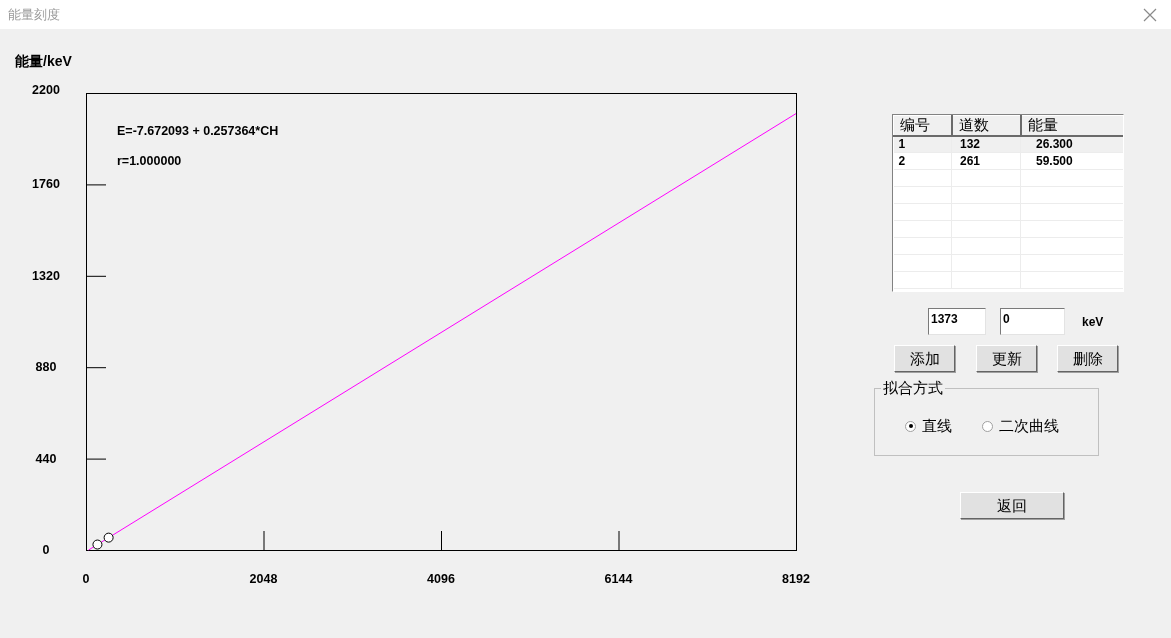 The image size is (1171, 638). Describe the element at coordinates (1071, 144) in the screenshot. I see `table-cell: 26.300` at that location.